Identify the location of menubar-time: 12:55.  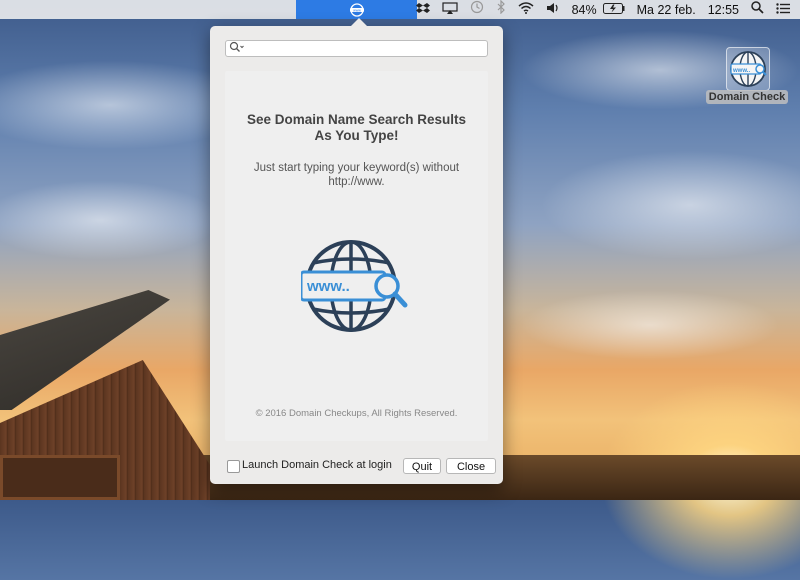
(723, 10).